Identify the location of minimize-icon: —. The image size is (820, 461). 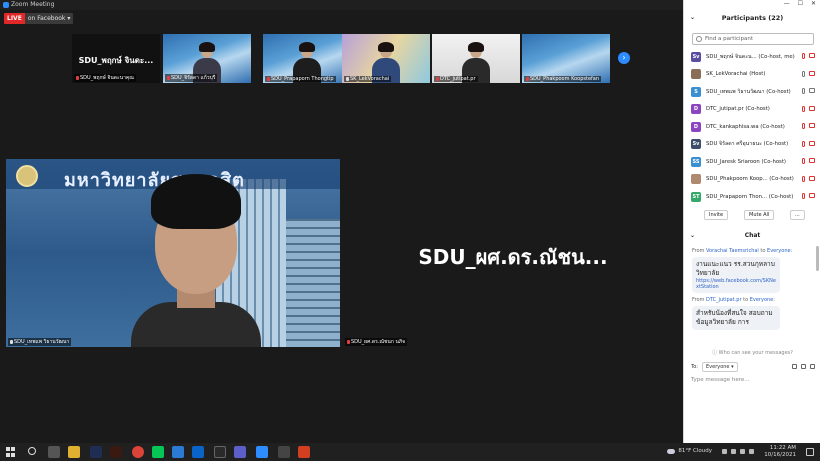
(787, 5).